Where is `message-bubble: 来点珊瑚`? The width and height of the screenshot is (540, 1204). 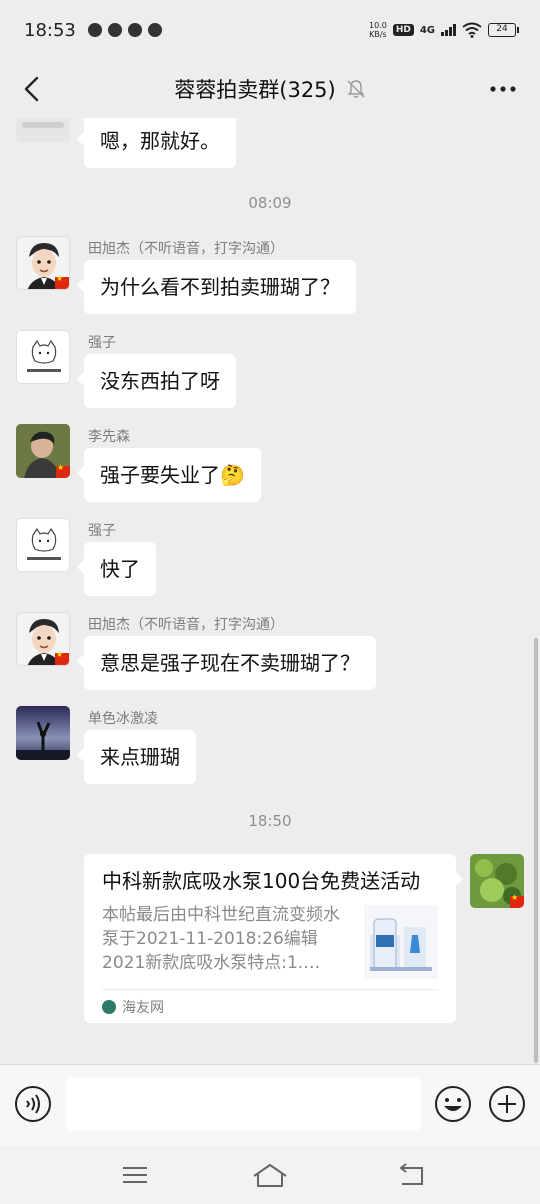
message-bubble: 来点珊瑚 is located at coordinates (136, 757).